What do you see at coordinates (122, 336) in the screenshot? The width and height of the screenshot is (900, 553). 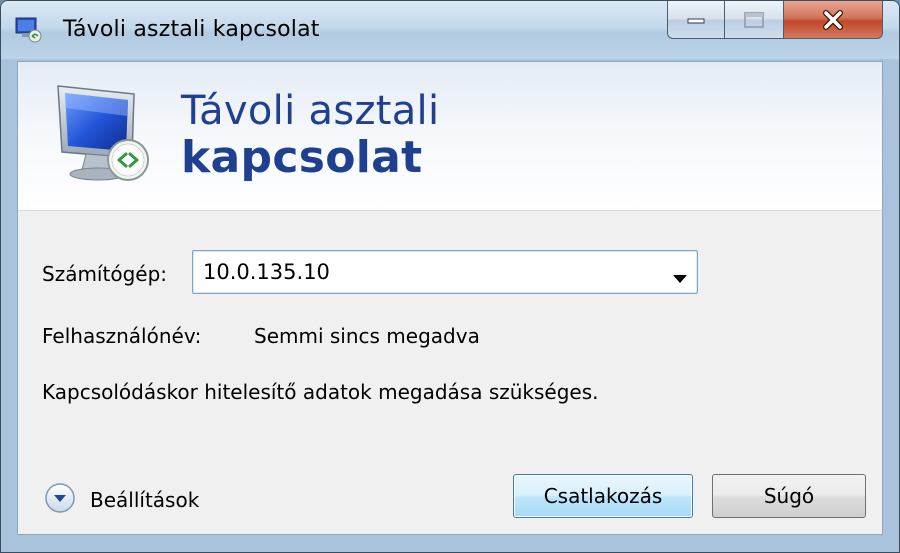 I see `username-label: Felhasználónév:` at bounding box center [122, 336].